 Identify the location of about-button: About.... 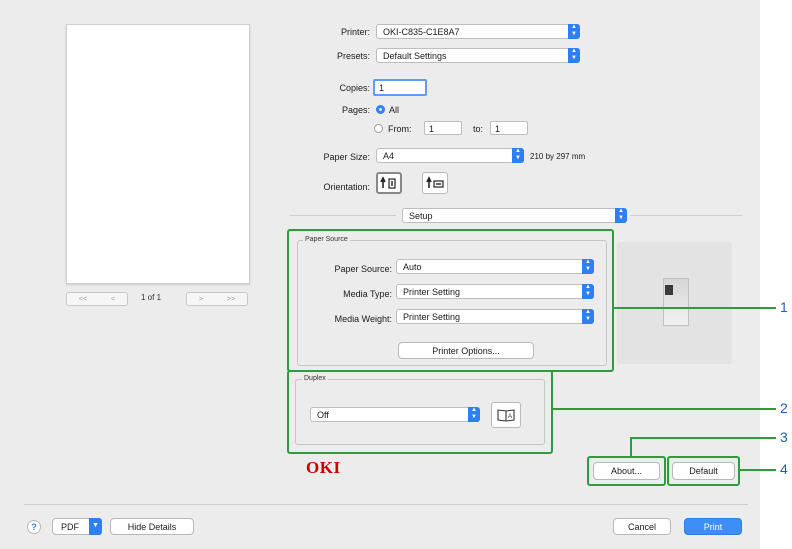
(626, 471).